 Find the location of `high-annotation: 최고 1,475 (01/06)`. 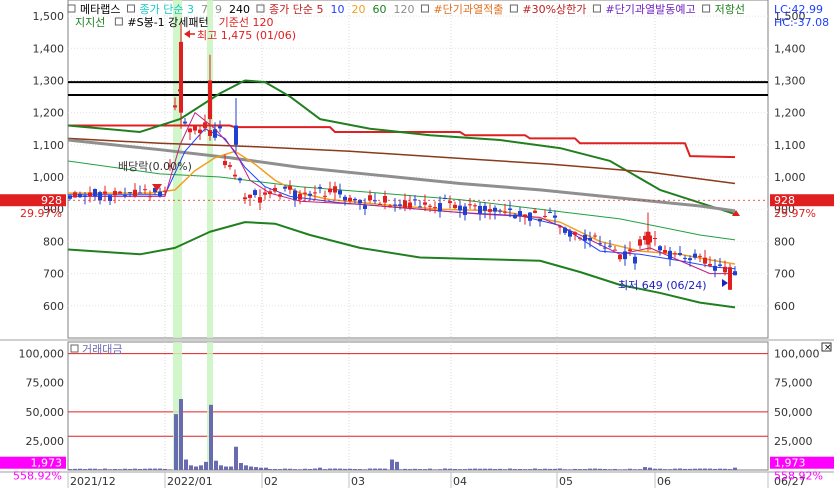

high-annotation: 최고 1,475 (01/06) is located at coordinates (246, 35).